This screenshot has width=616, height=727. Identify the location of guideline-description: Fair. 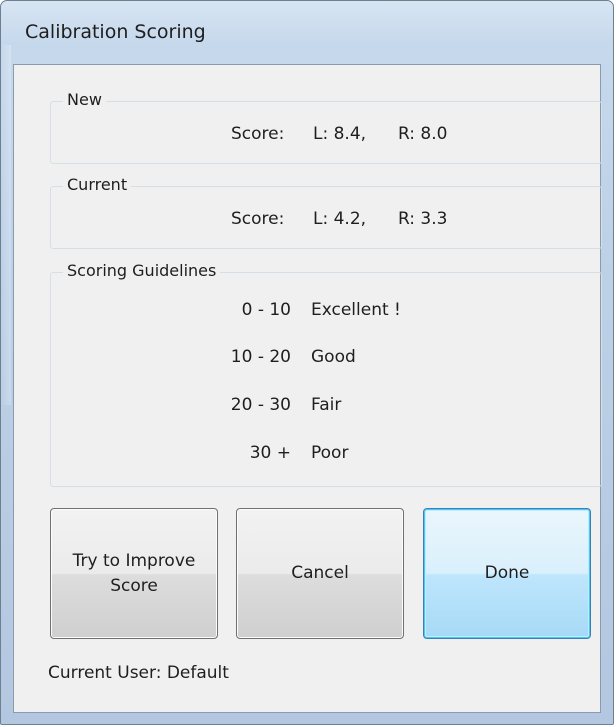
(326, 405).